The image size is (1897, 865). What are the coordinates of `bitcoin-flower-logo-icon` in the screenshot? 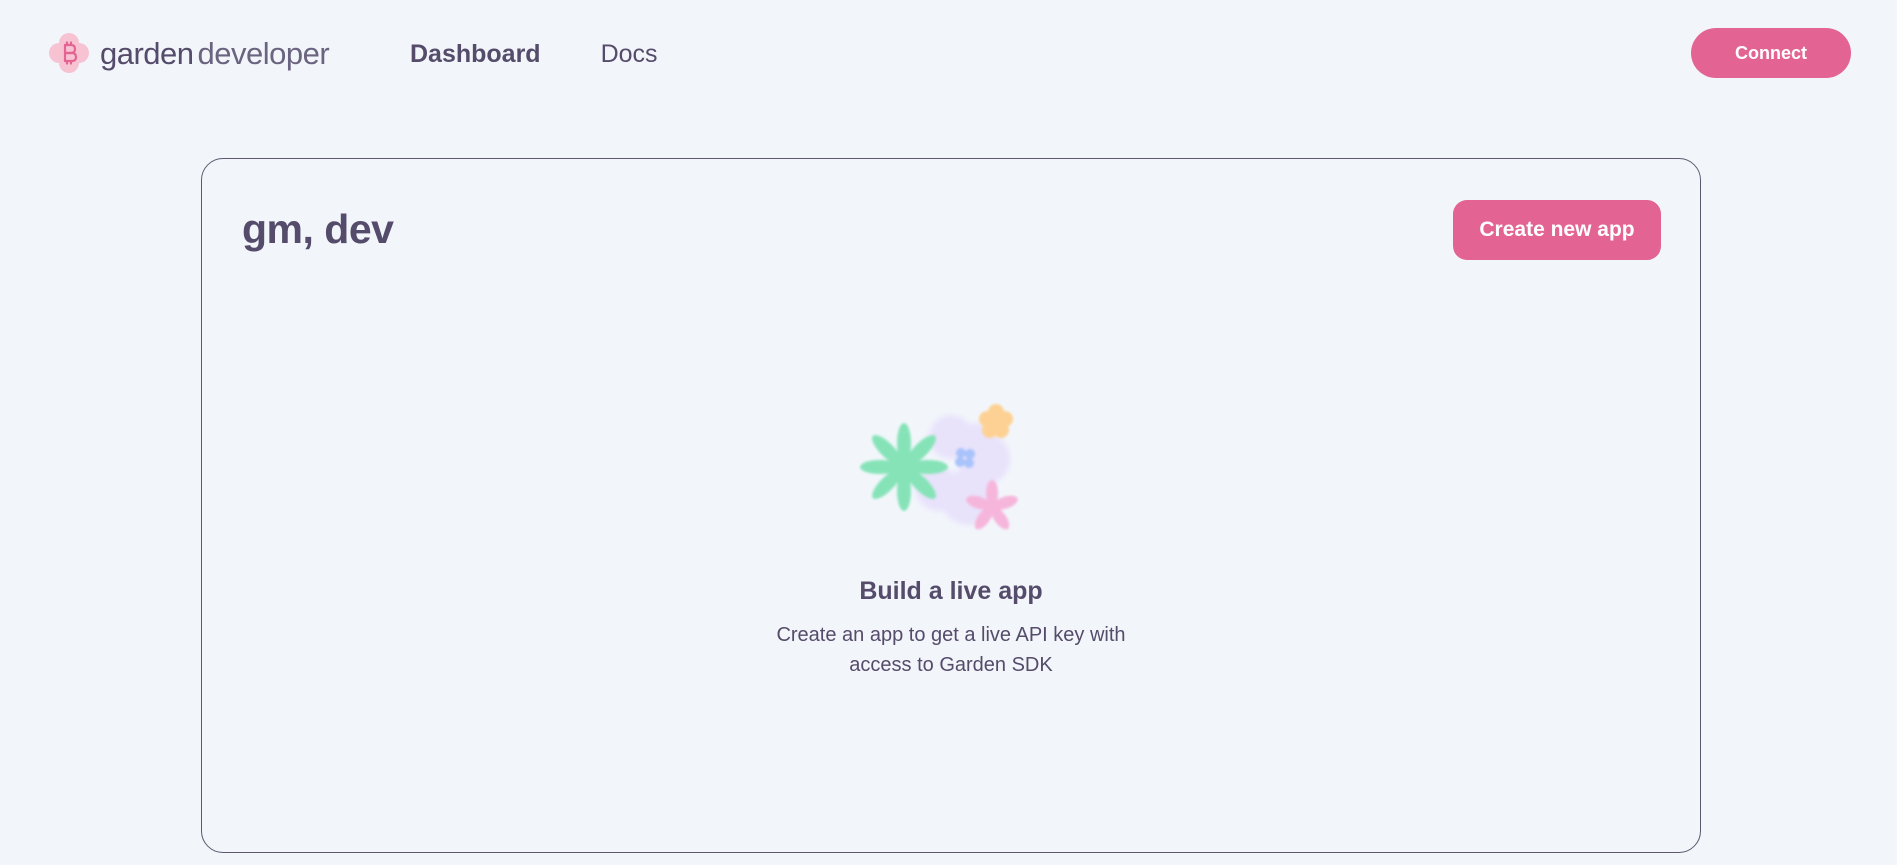 It's located at (69, 53).